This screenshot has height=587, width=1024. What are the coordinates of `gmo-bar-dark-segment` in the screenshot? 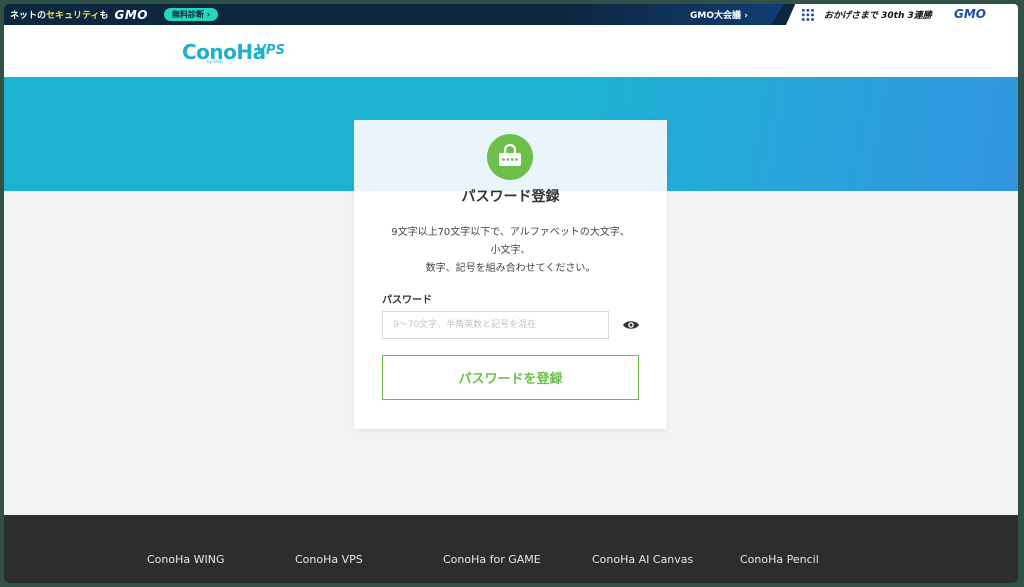 It's located at (674, 14).